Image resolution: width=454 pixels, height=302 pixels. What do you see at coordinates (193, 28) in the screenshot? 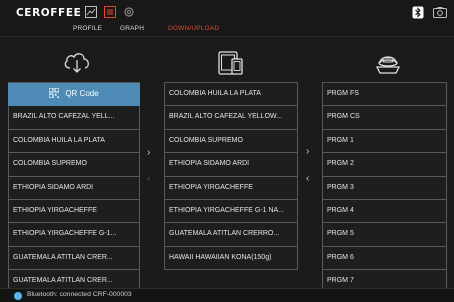
I see `tab-down-upload: DOWN/UPLOAD` at bounding box center [193, 28].